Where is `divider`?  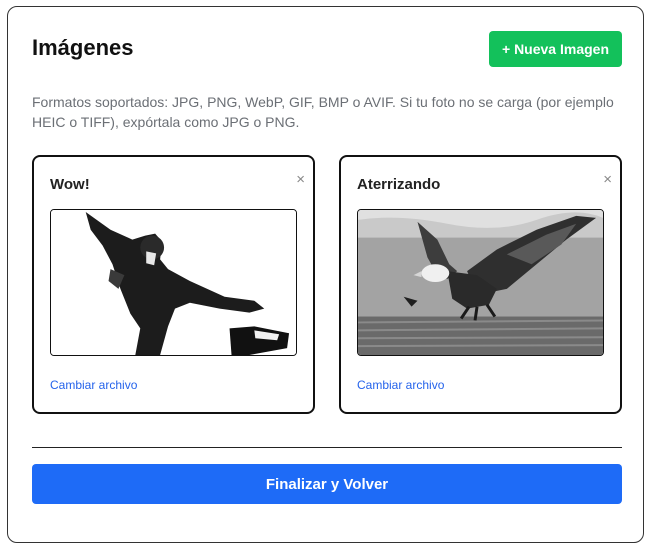 divider is located at coordinates (327, 447).